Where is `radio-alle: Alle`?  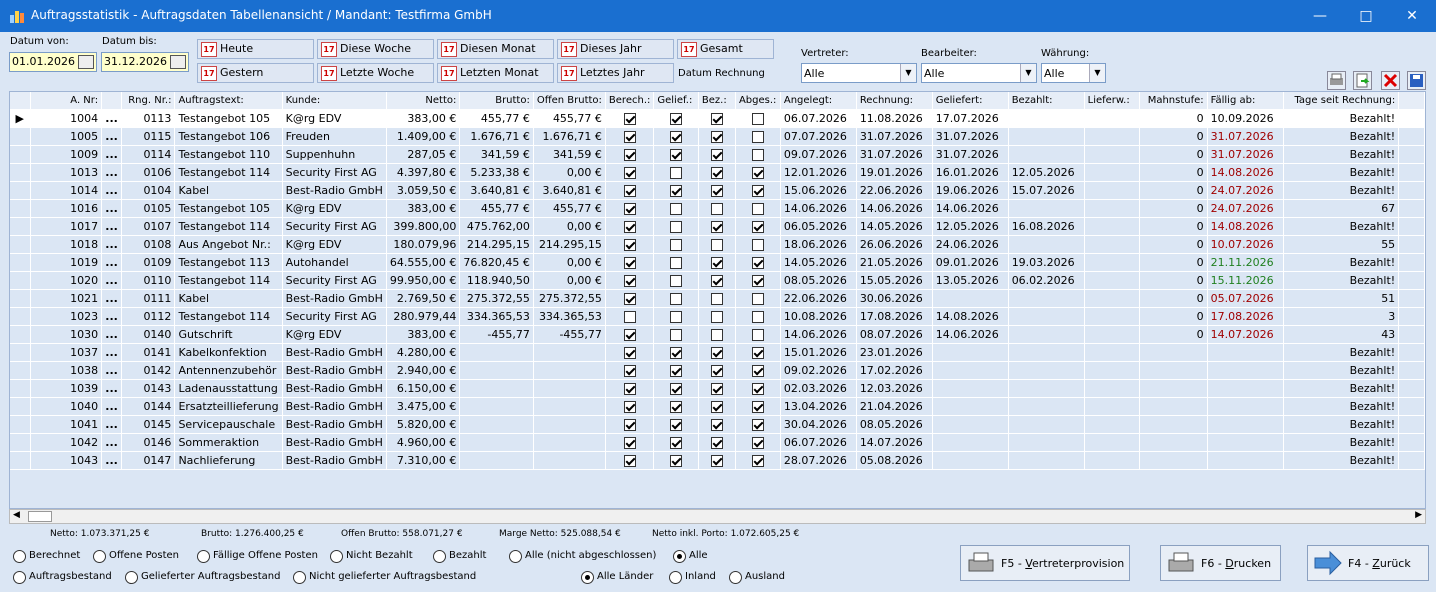 radio-alle: Alle is located at coordinates (690, 556).